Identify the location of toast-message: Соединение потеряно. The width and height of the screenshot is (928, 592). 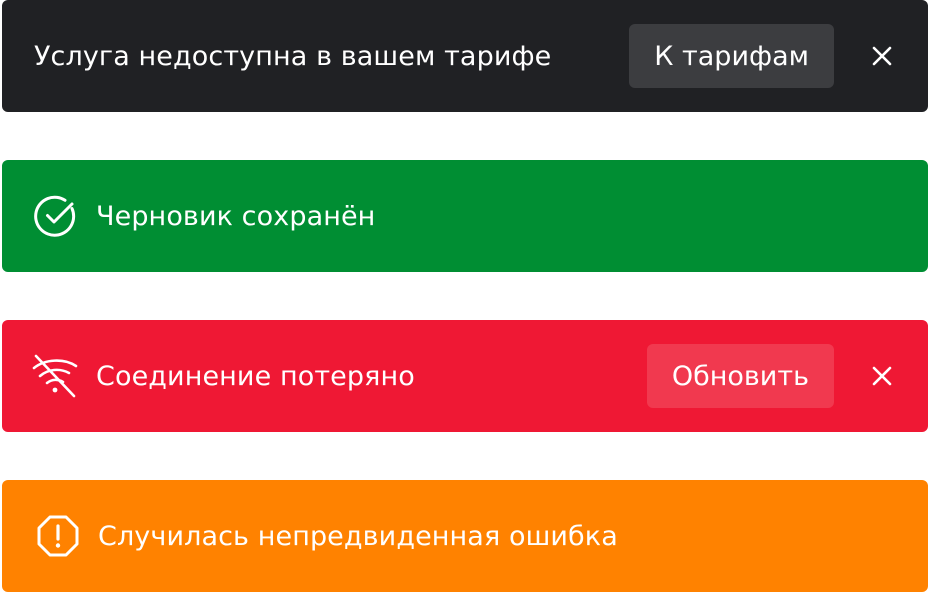
(255, 376).